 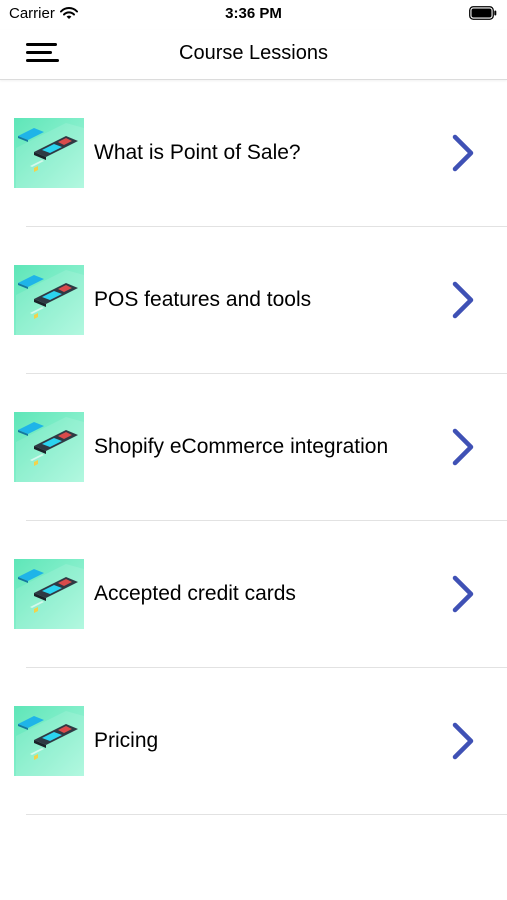 What do you see at coordinates (266, 814) in the screenshot?
I see `row-divider` at bounding box center [266, 814].